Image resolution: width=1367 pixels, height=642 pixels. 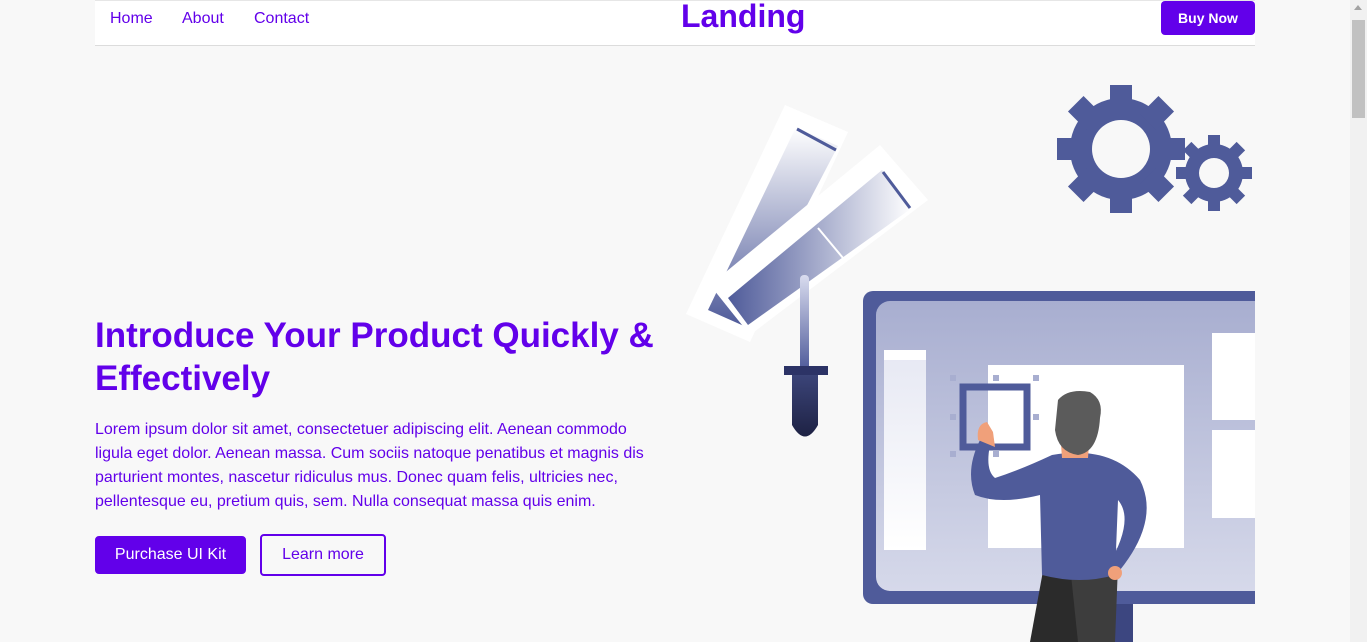 What do you see at coordinates (1358, 321) in the screenshot?
I see `vertical-scrollbar` at bounding box center [1358, 321].